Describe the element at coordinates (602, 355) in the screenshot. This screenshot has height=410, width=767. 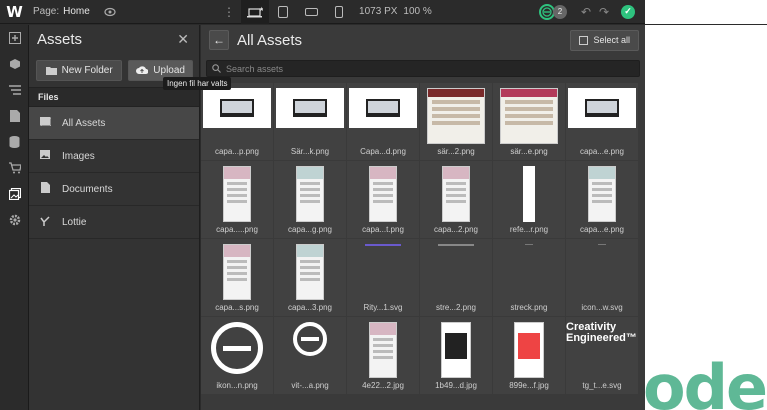
I see `asset-tile: Creativity Engineered™ tg_t...e.svg` at that location.